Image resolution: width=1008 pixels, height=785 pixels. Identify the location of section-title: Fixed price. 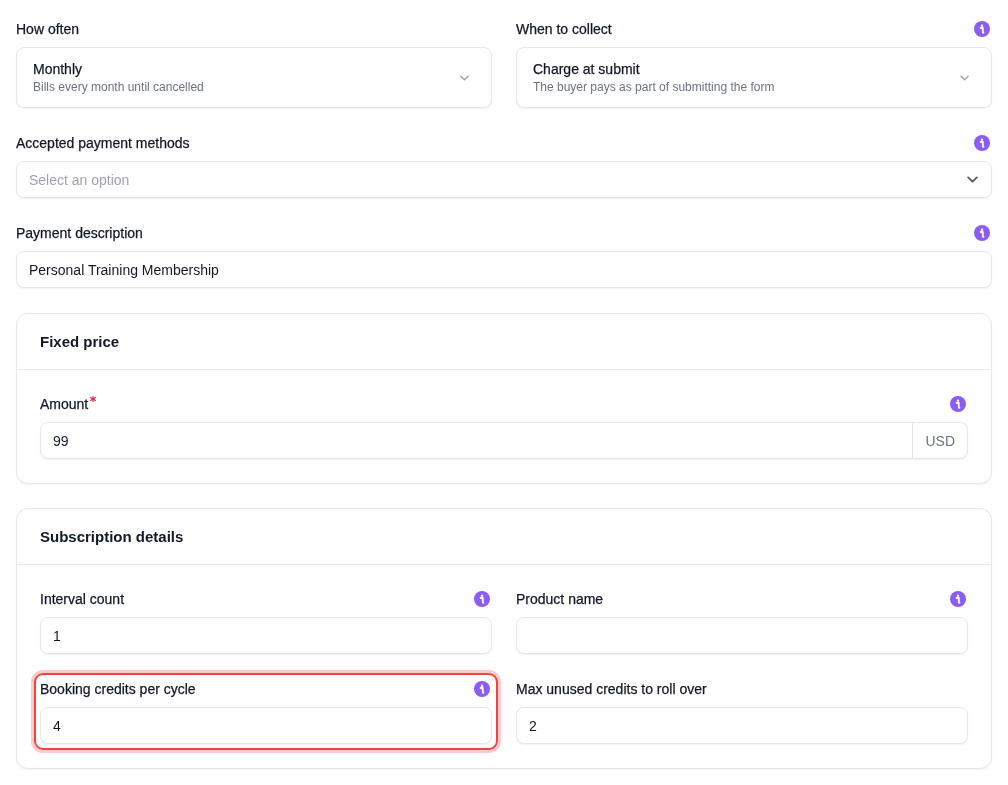
(80, 341).